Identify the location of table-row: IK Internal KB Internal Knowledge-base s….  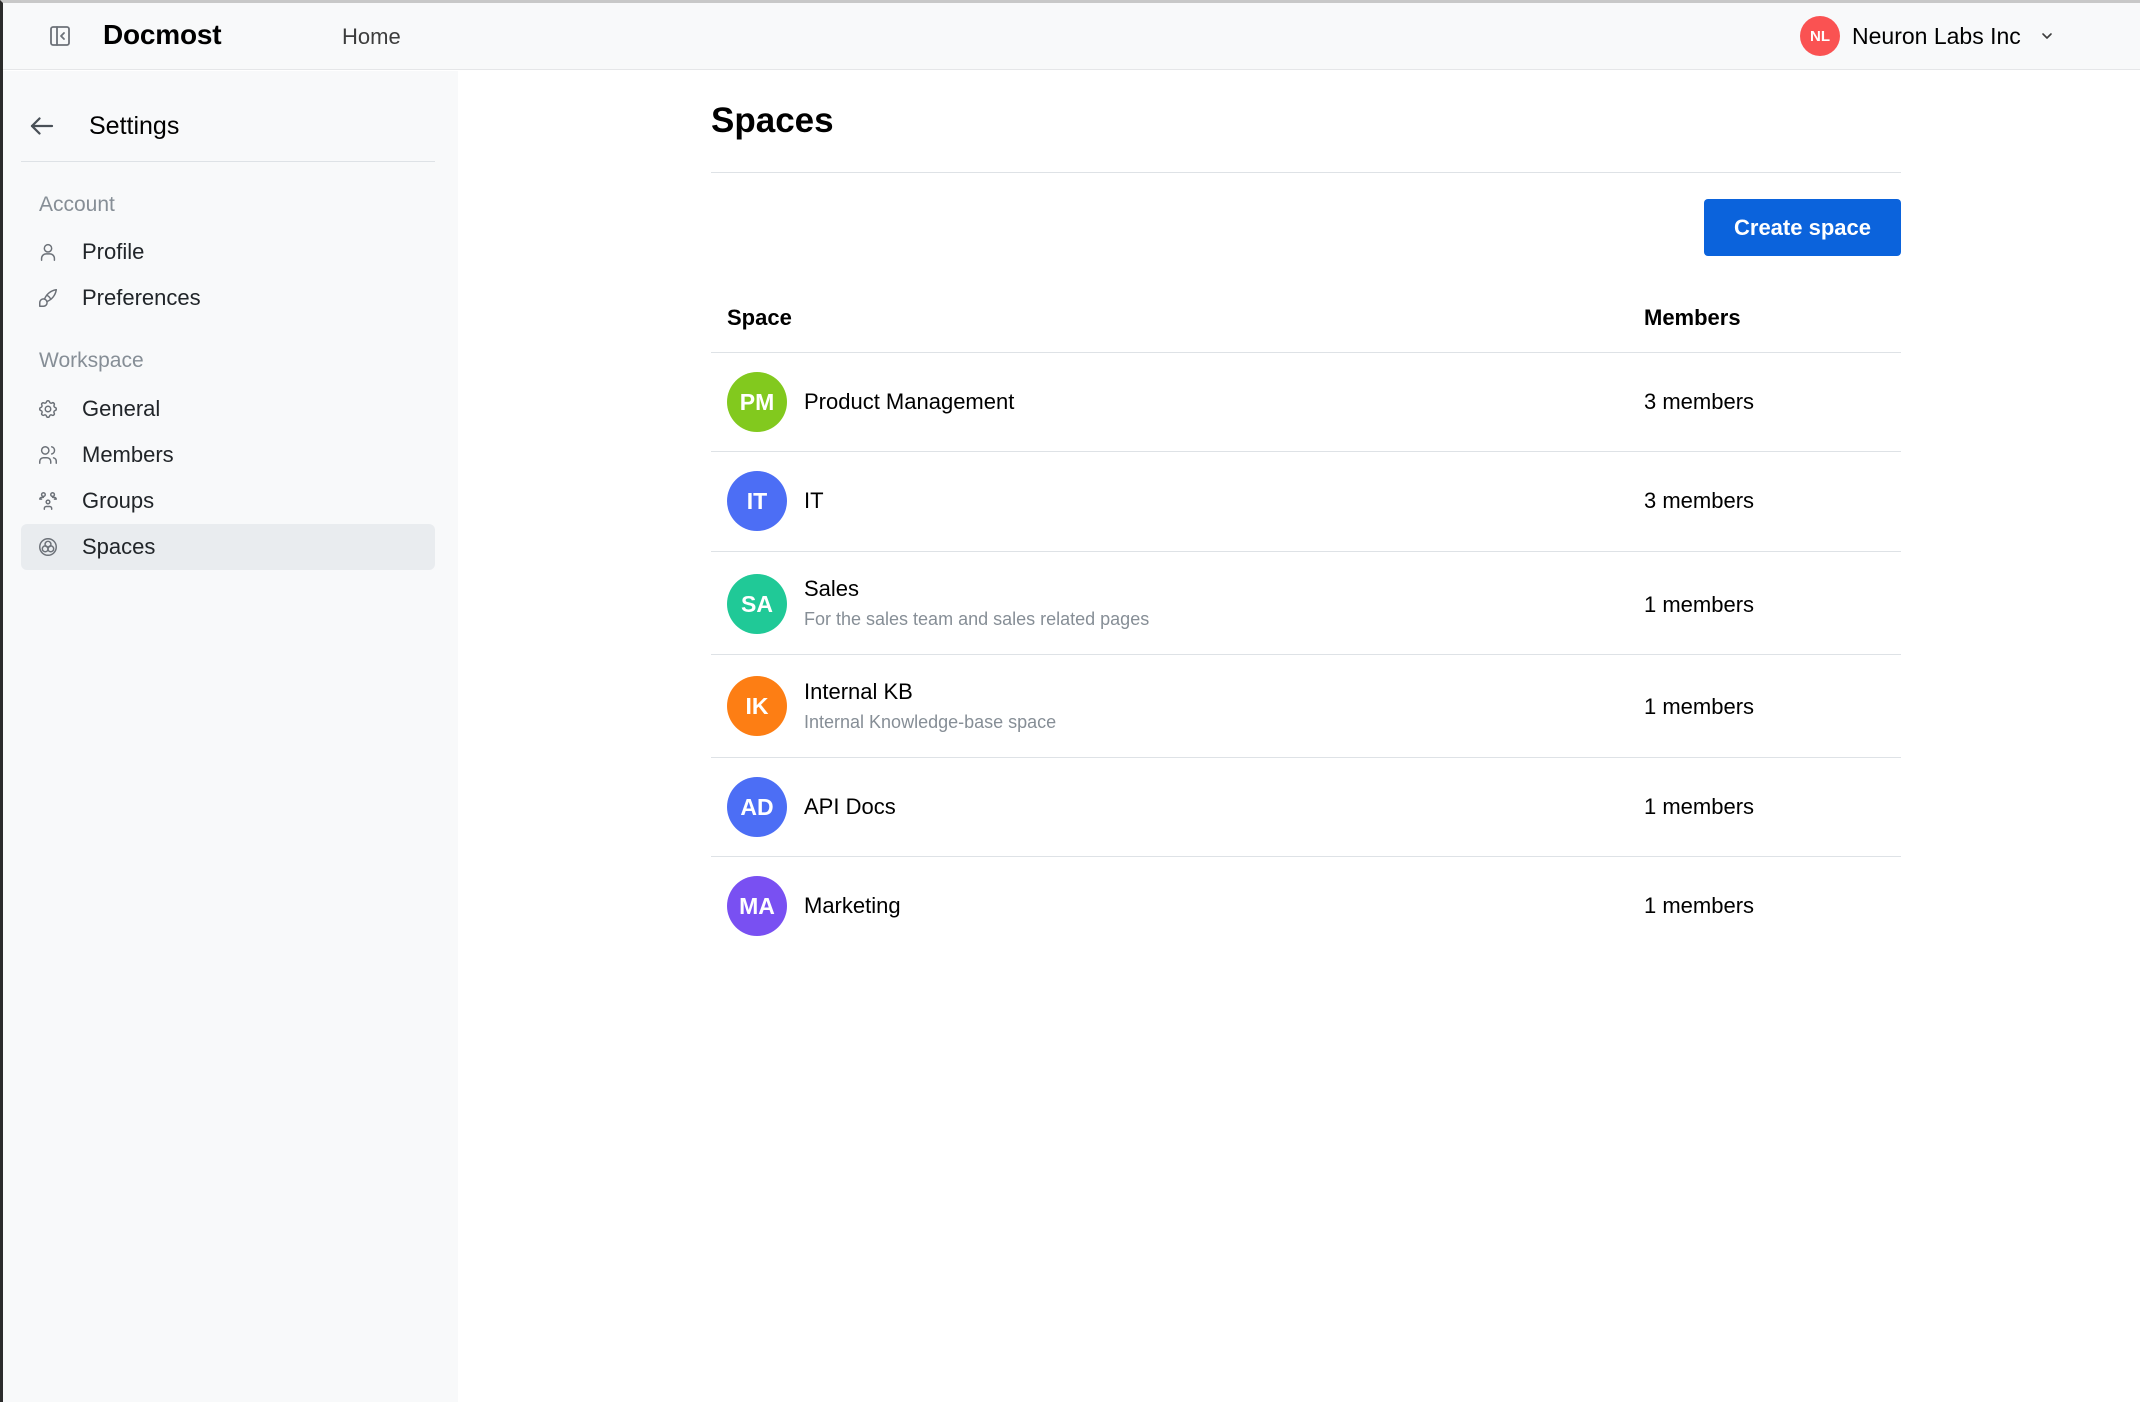
(1306, 706).